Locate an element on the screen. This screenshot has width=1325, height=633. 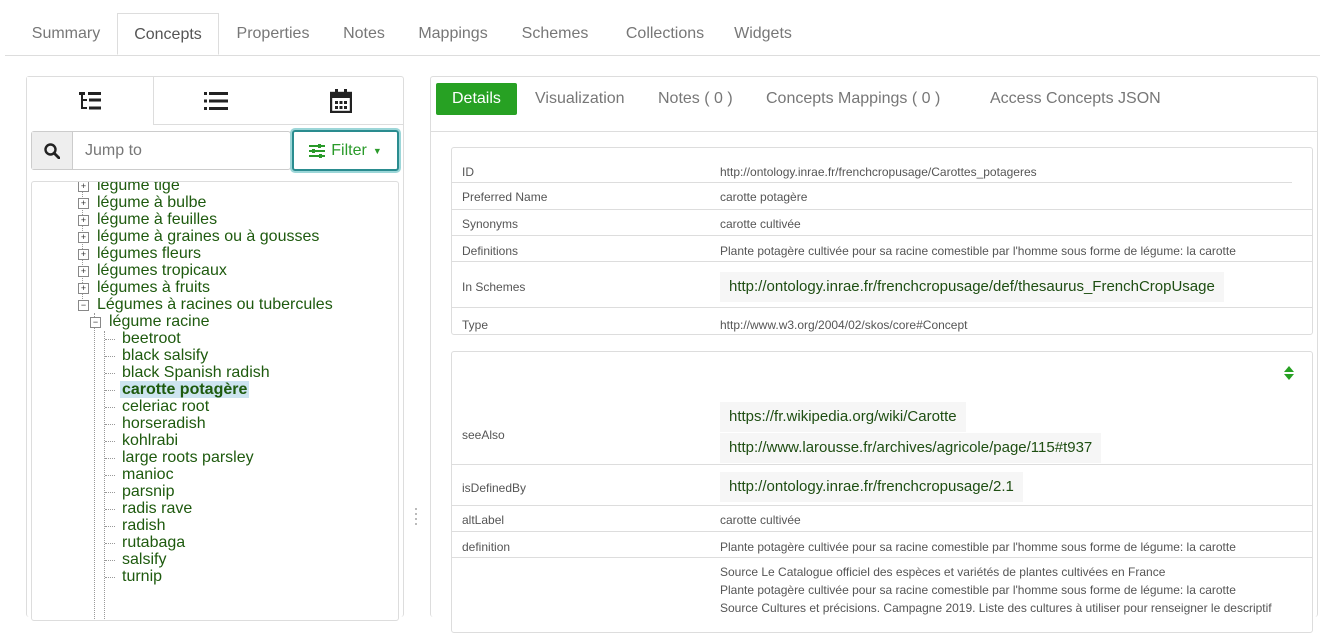
calendar-icon is located at coordinates (340, 100).